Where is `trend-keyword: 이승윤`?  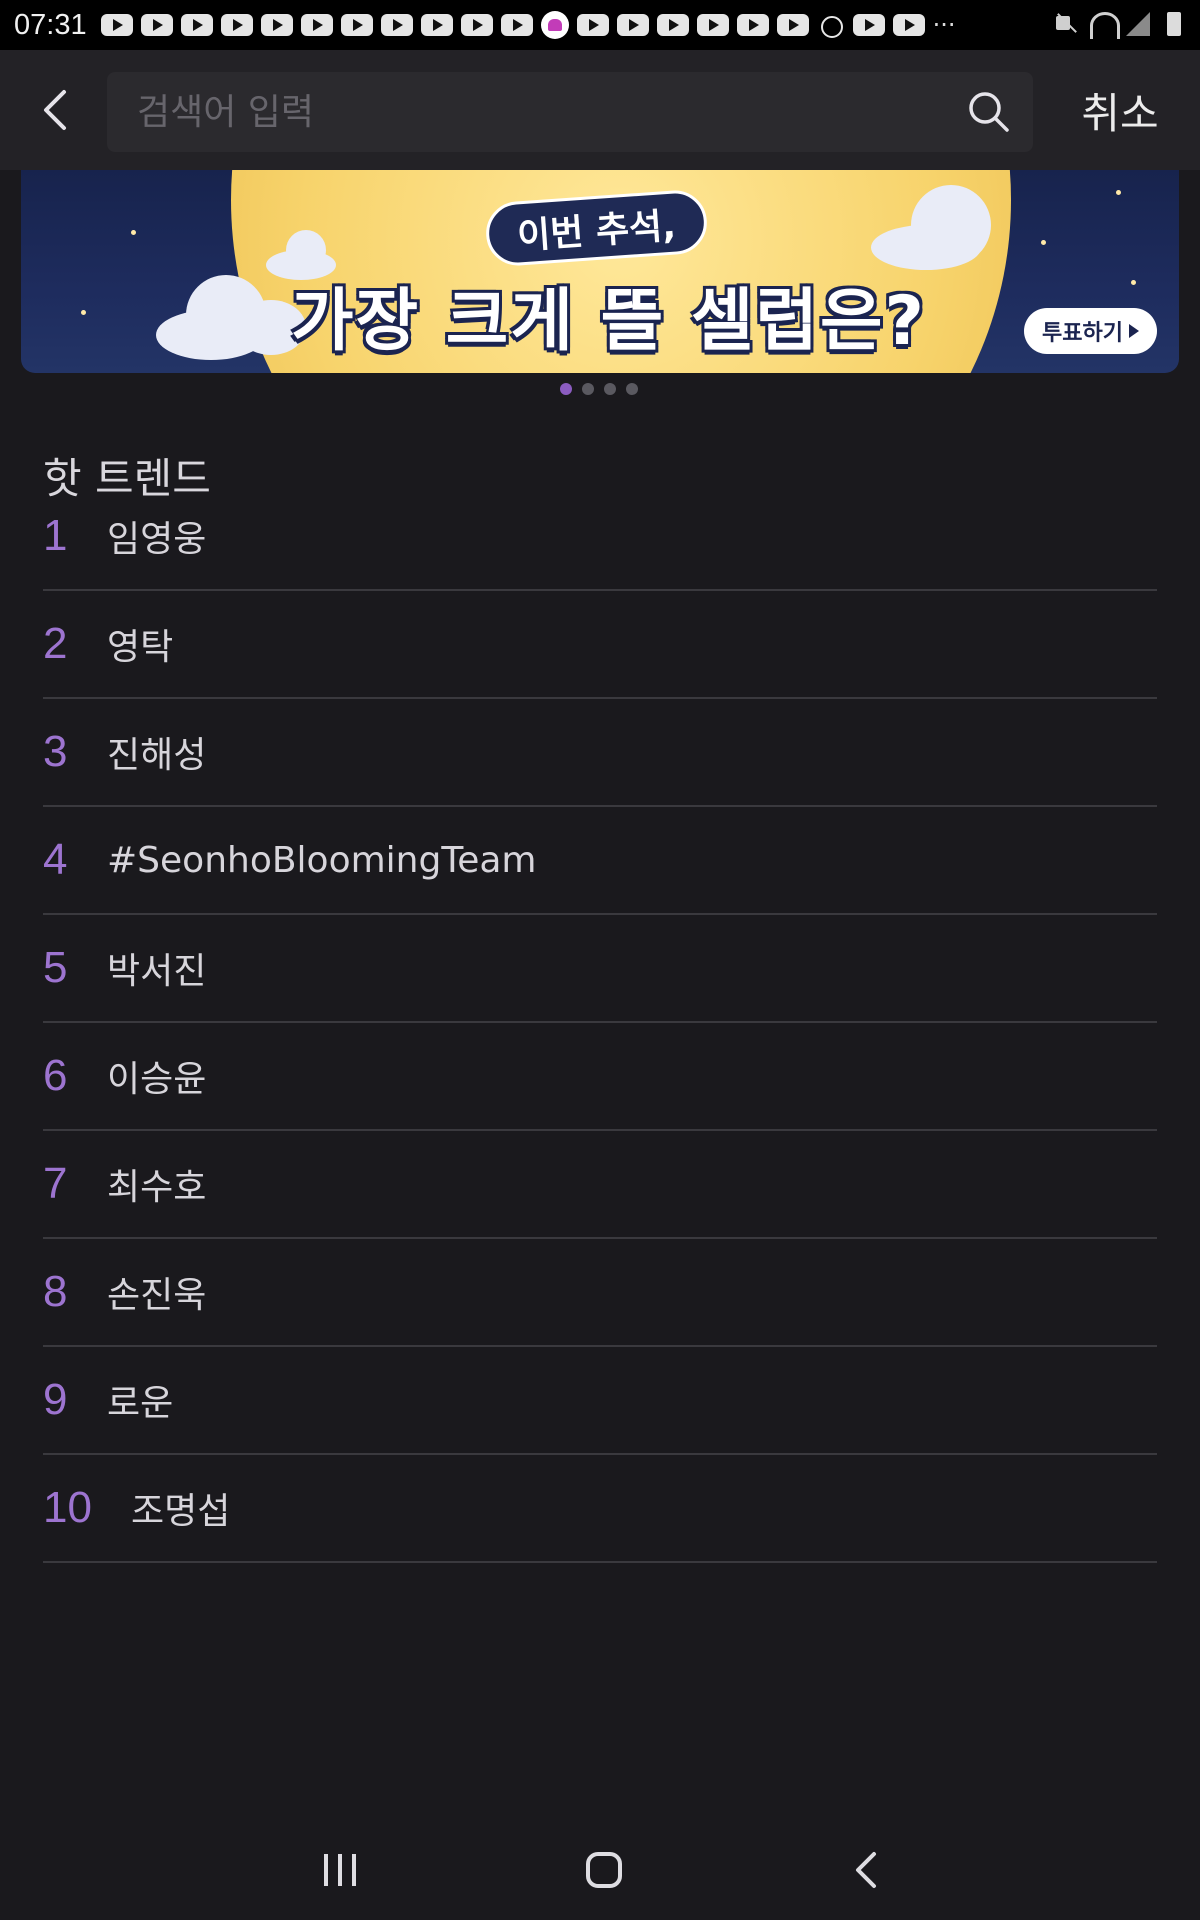 trend-keyword: 이승윤 is located at coordinates (157, 1079).